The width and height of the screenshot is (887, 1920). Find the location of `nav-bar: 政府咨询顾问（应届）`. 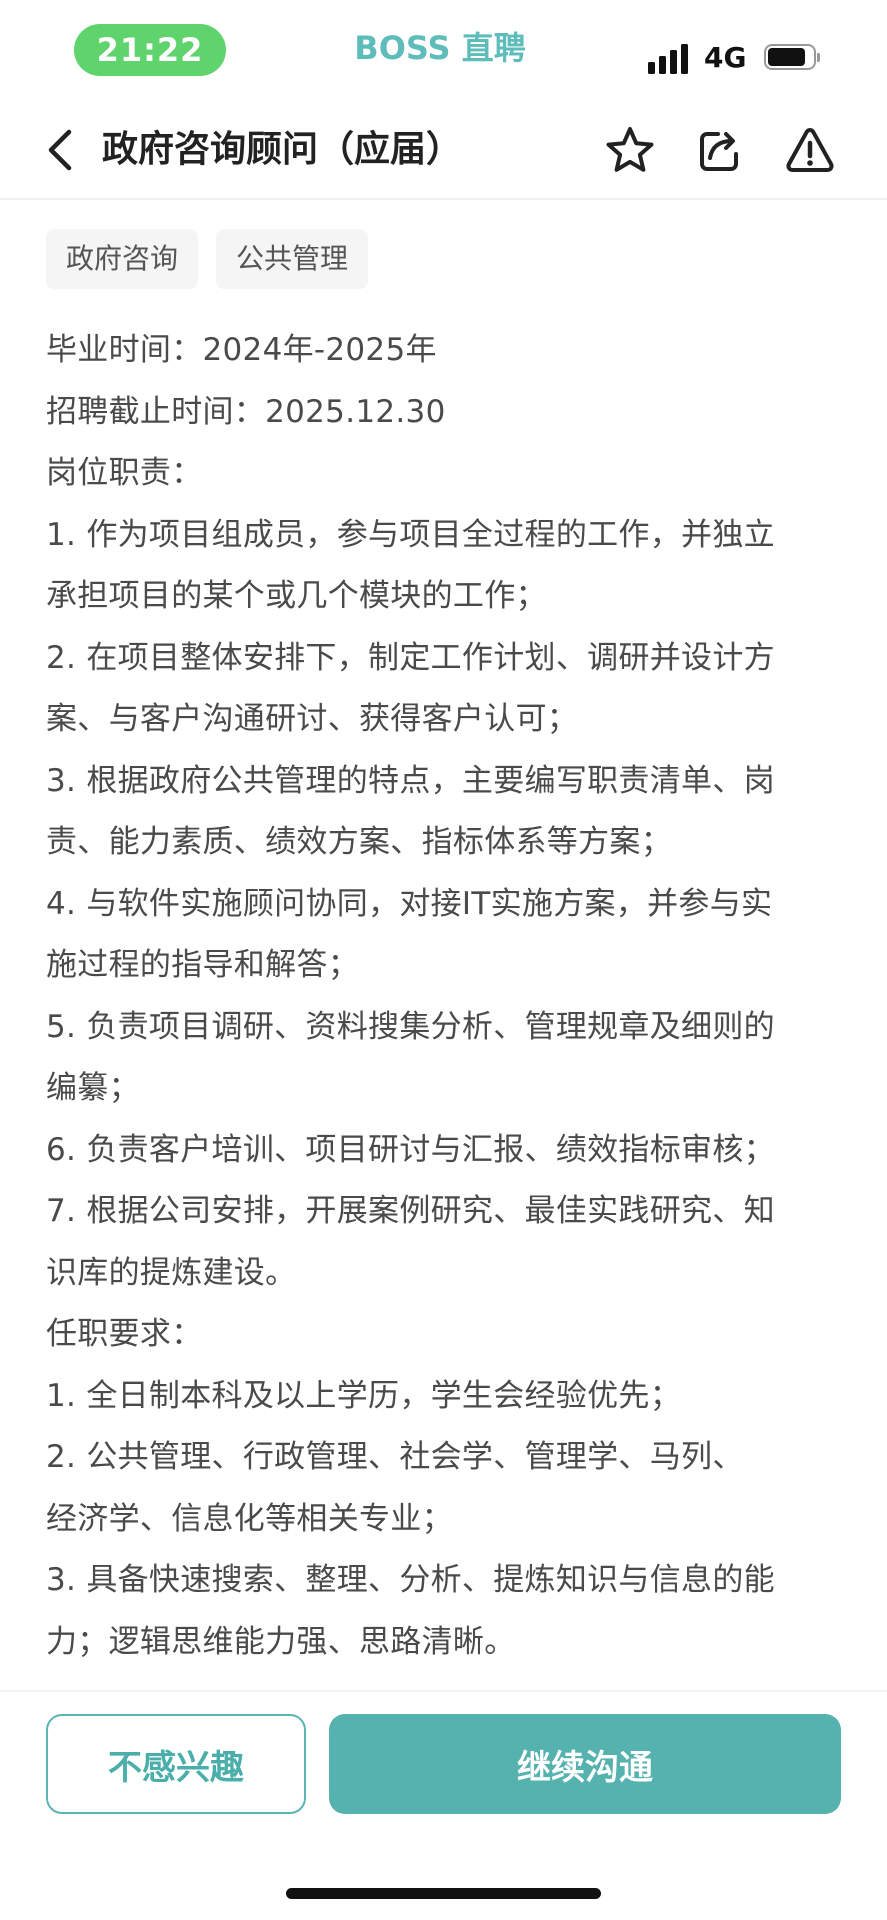

nav-bar: 政府咨询顾问（应届） is located at coordinates (443, 150).